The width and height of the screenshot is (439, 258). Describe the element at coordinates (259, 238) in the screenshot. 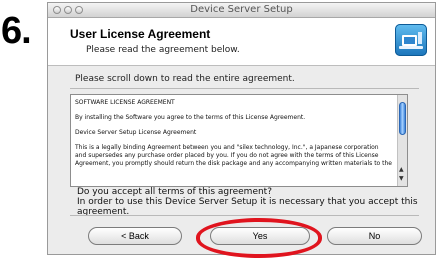

I see `highlight-circle` at that location.